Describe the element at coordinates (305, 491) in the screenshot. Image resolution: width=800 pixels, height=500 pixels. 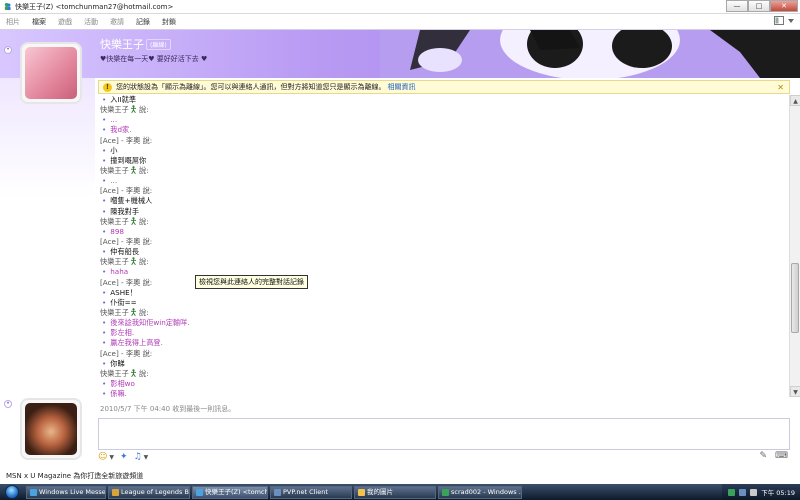
I see `taskbar-item-label: PVP.net Client` at that location.